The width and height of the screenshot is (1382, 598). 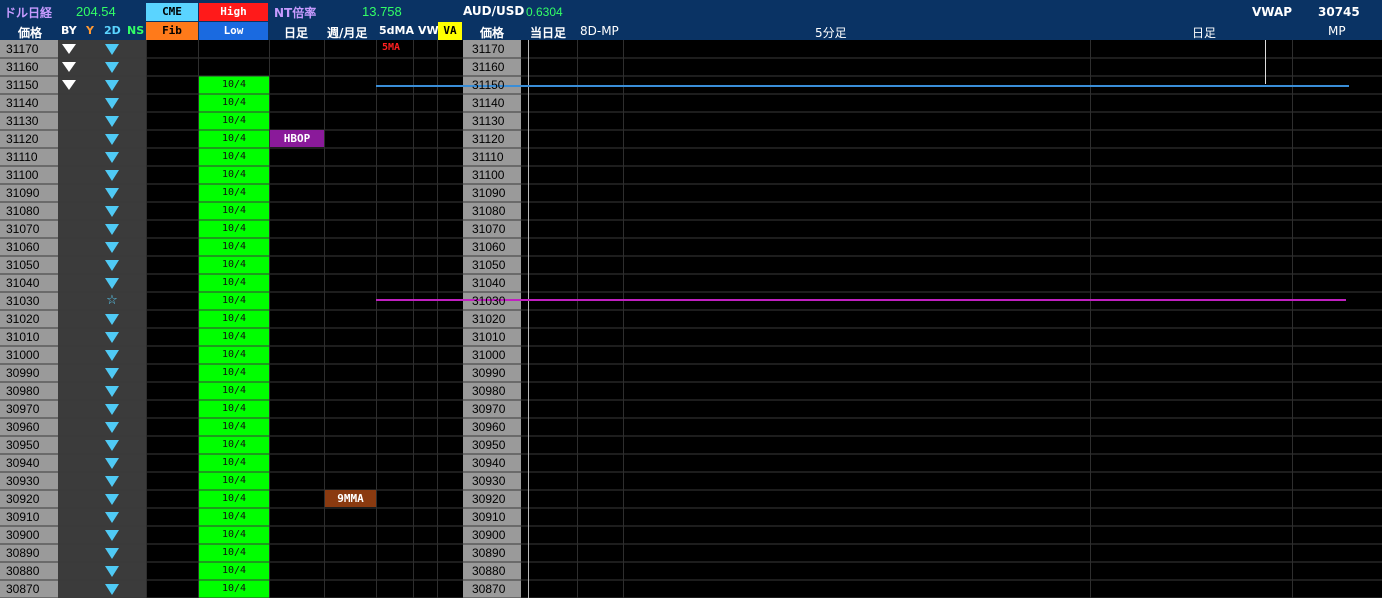 What do you see at coordinates (489, 319) in the screenshot?
I see `price-right-cell: 31020` at bounding box center [489, 319].